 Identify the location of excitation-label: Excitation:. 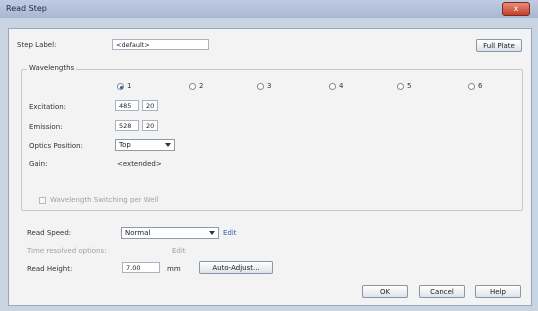
(48, 107).